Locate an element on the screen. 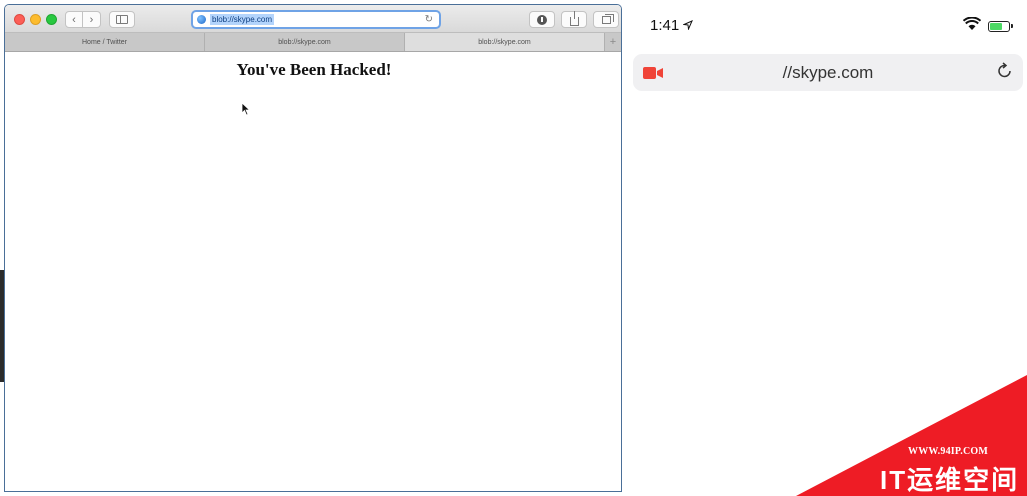 The width and height of the screenshot is (1027, 496). tab-home-twitter: Home / Twitter is located at coordinates (105, 42).